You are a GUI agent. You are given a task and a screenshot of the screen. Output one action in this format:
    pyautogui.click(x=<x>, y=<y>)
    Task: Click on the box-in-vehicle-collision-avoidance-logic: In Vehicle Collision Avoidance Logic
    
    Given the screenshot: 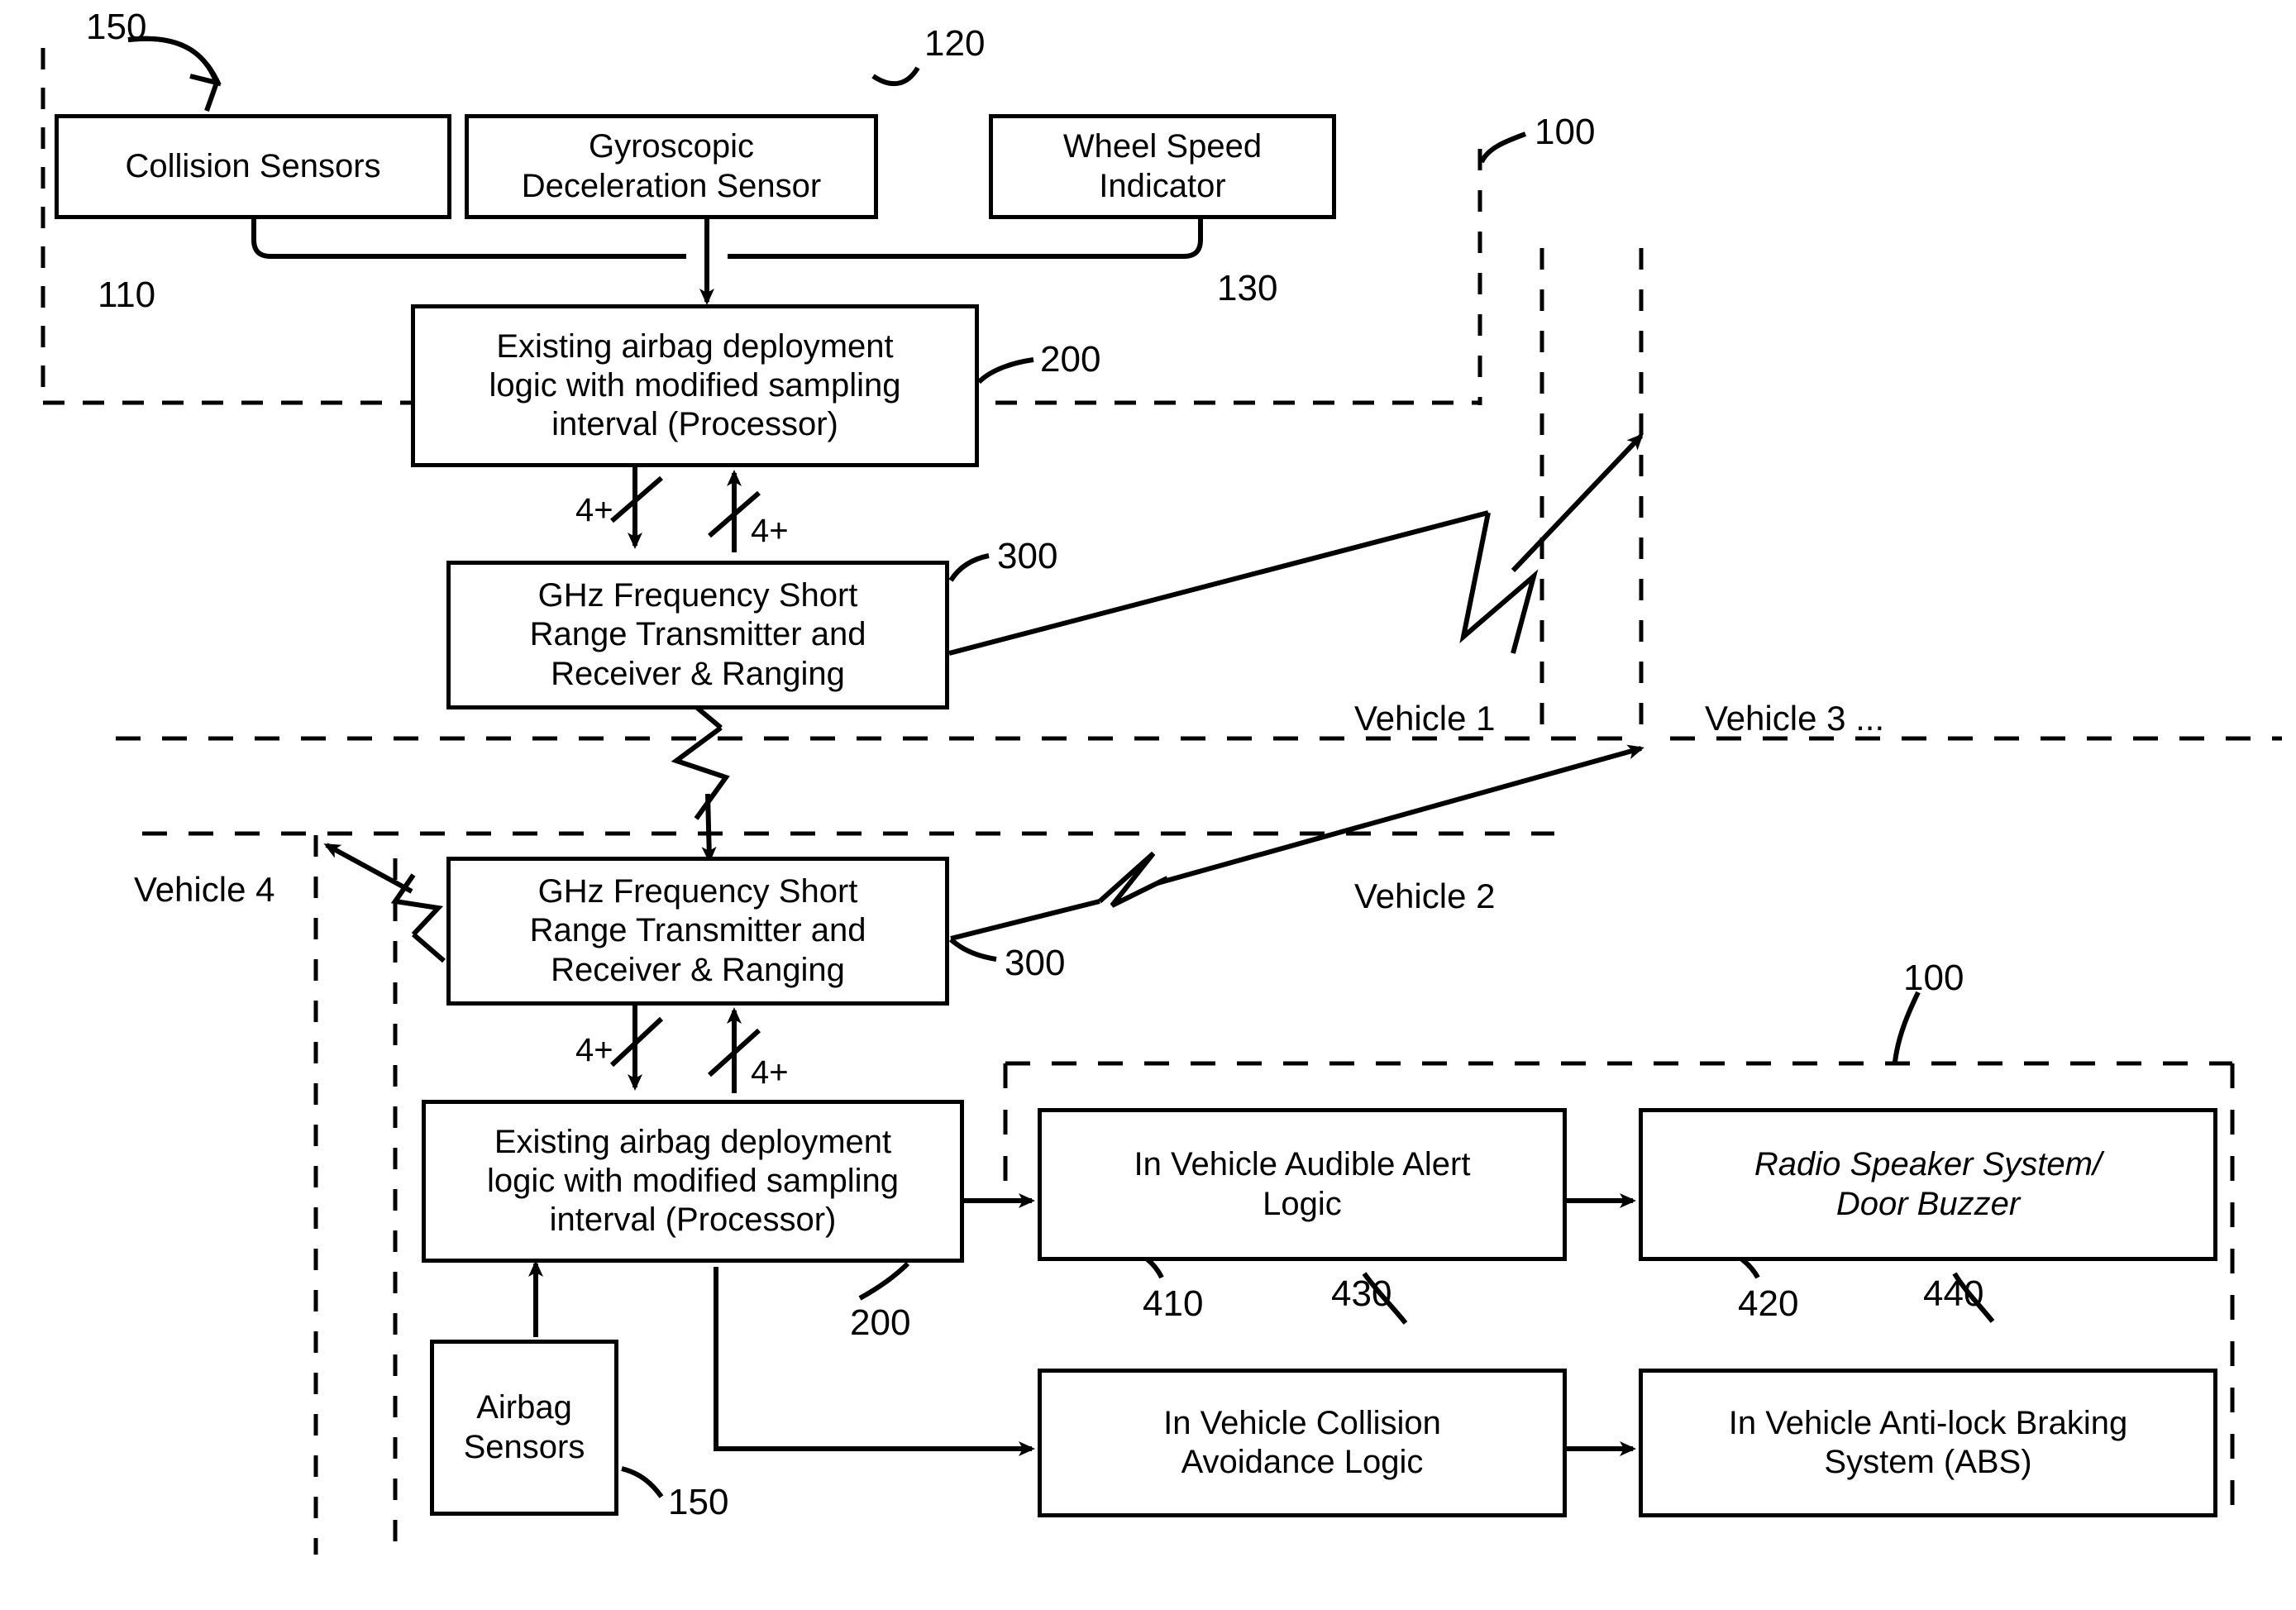 What is the action you would take?
    pyautogui.click(x=1302, y=1443)
    